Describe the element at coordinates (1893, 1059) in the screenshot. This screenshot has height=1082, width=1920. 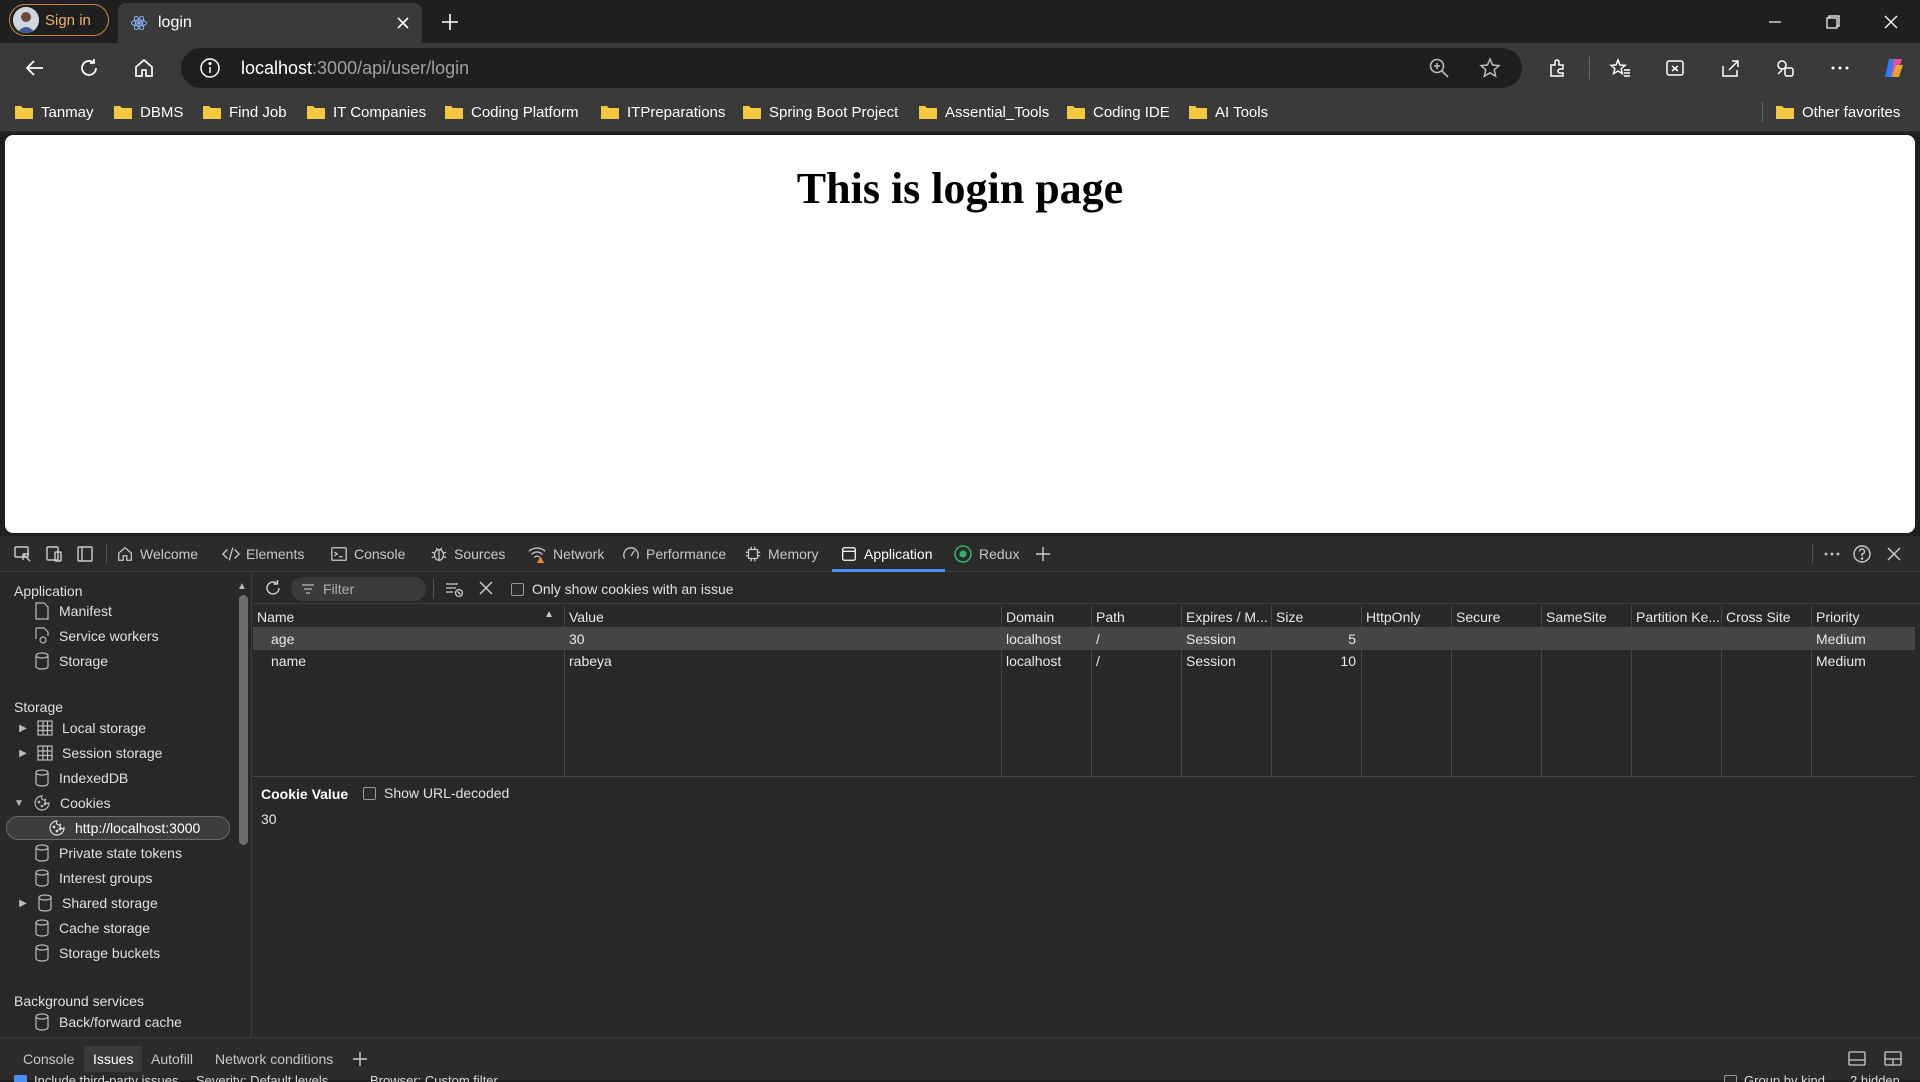
I see `drawer-layout-icon` at that location.